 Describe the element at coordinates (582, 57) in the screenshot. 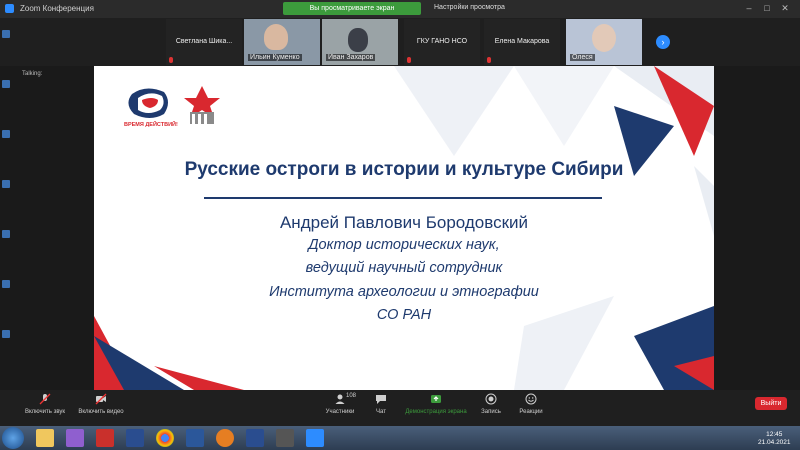

I see `participant-name: Олеся` at that location.